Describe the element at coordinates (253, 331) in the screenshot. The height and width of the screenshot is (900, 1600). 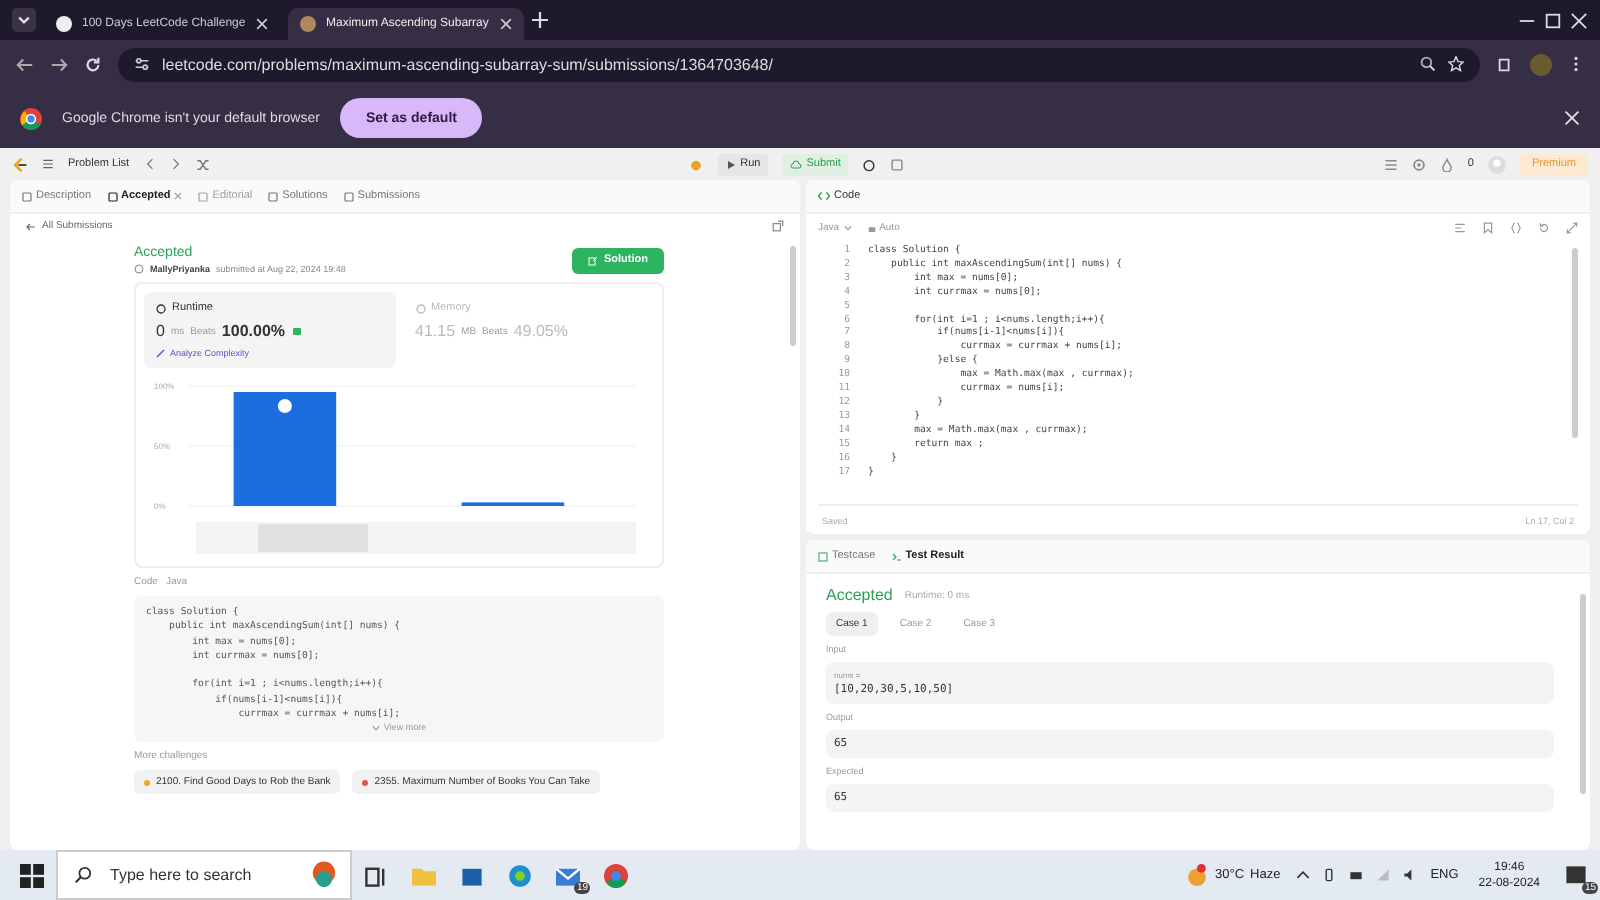
I see `beats-percent: 100.00%` at that location.